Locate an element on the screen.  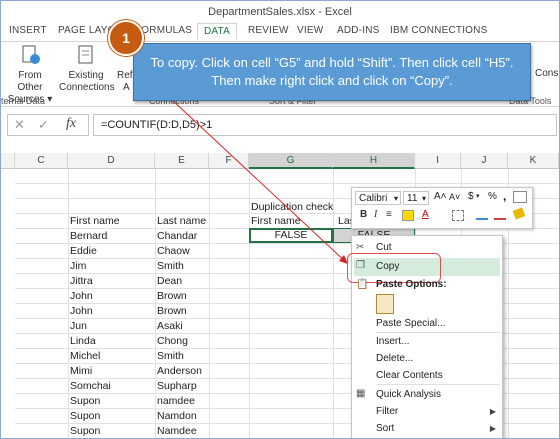
menu-item-filter: Filter is located at coordinates (387, 411).